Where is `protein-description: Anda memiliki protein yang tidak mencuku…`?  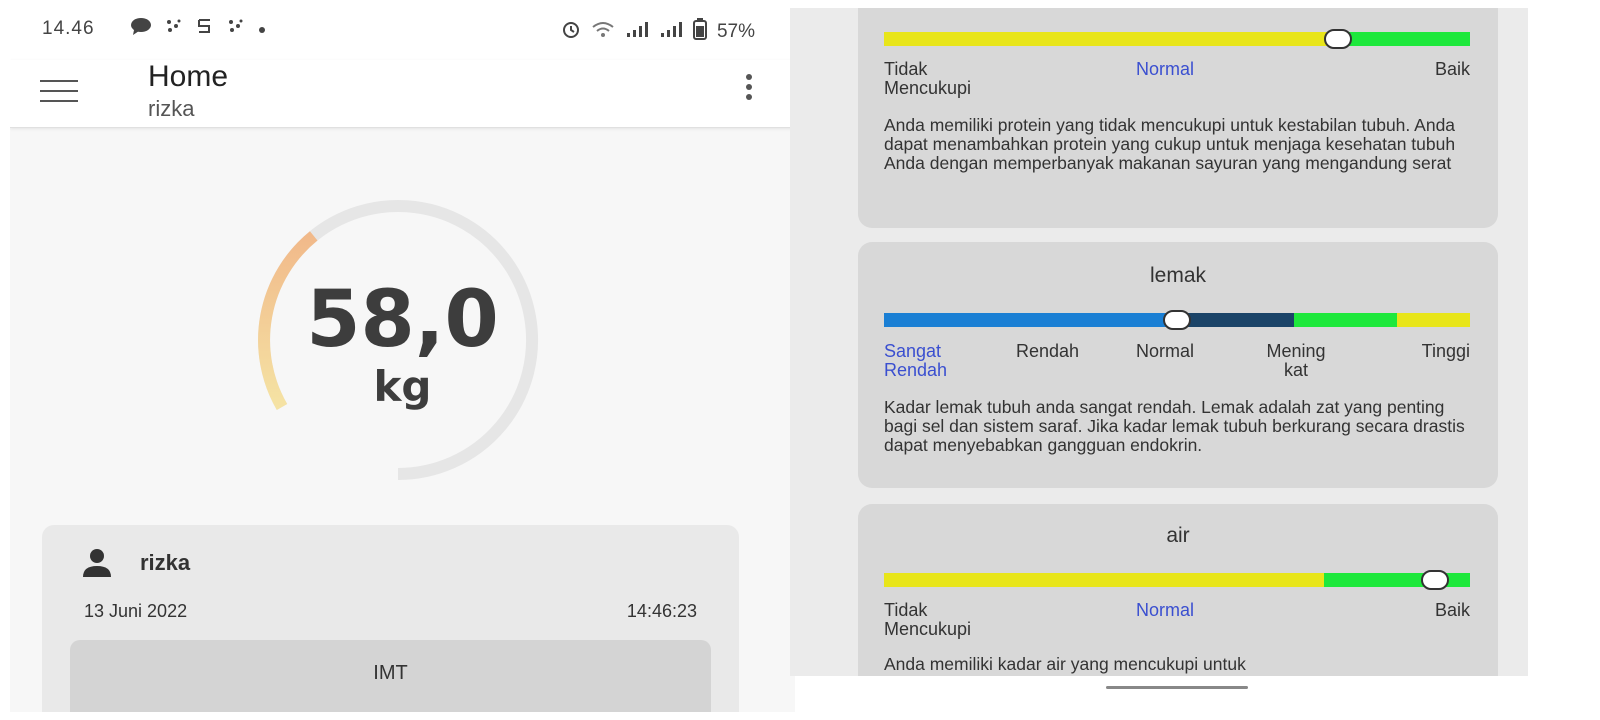
protein-description: Anda memiliki protein yang tidak mencuku… is located at coordinates (1170, 144).